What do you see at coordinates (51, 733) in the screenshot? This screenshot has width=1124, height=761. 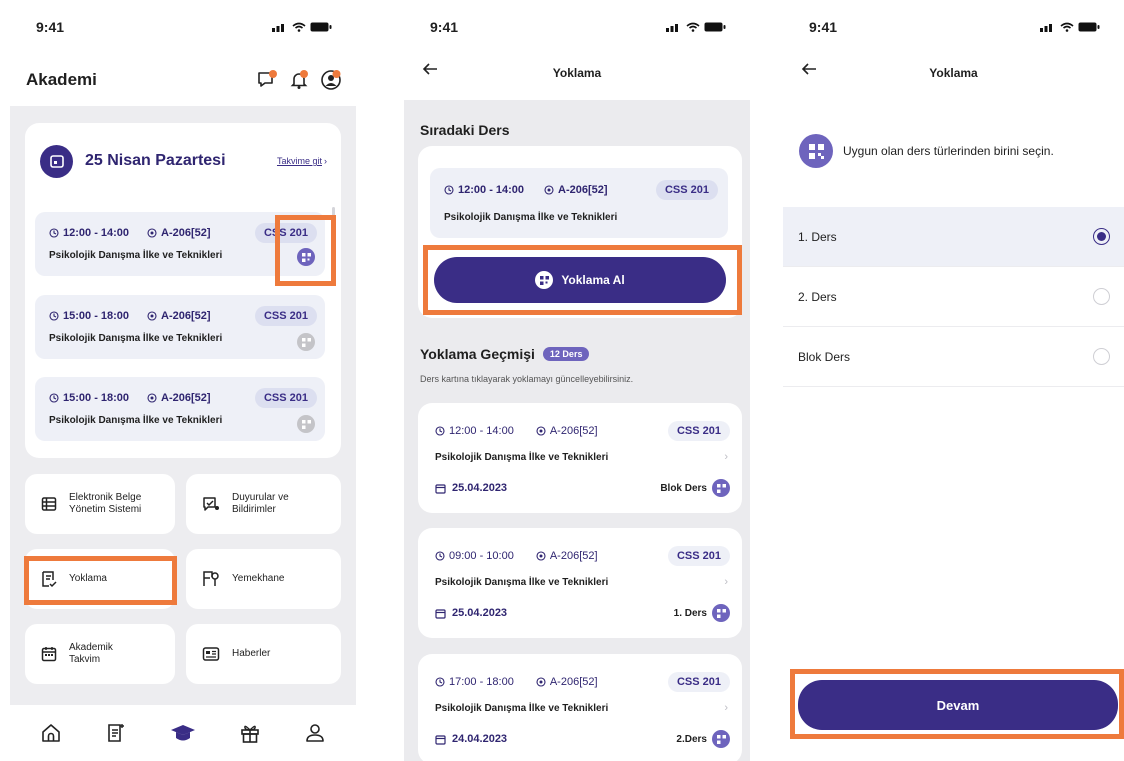 I see `home-icon` at bounding box center [51, 733].